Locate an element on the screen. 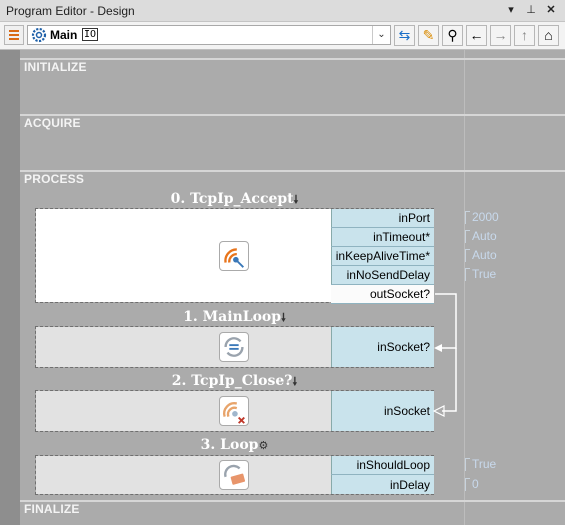 The image size is (565, 525). port-label: inTimeout* is located at coordinates (401, 237).